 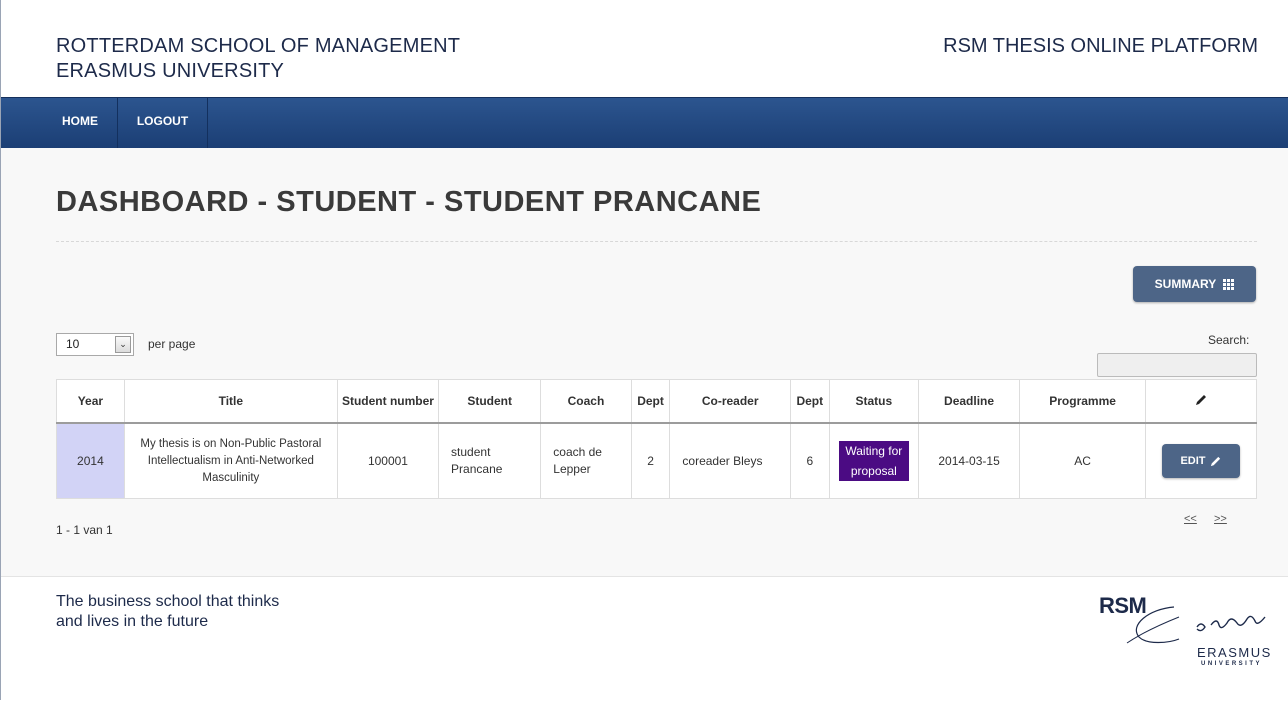 I want to click on column-header-edit, so click(x=1201, y=401).